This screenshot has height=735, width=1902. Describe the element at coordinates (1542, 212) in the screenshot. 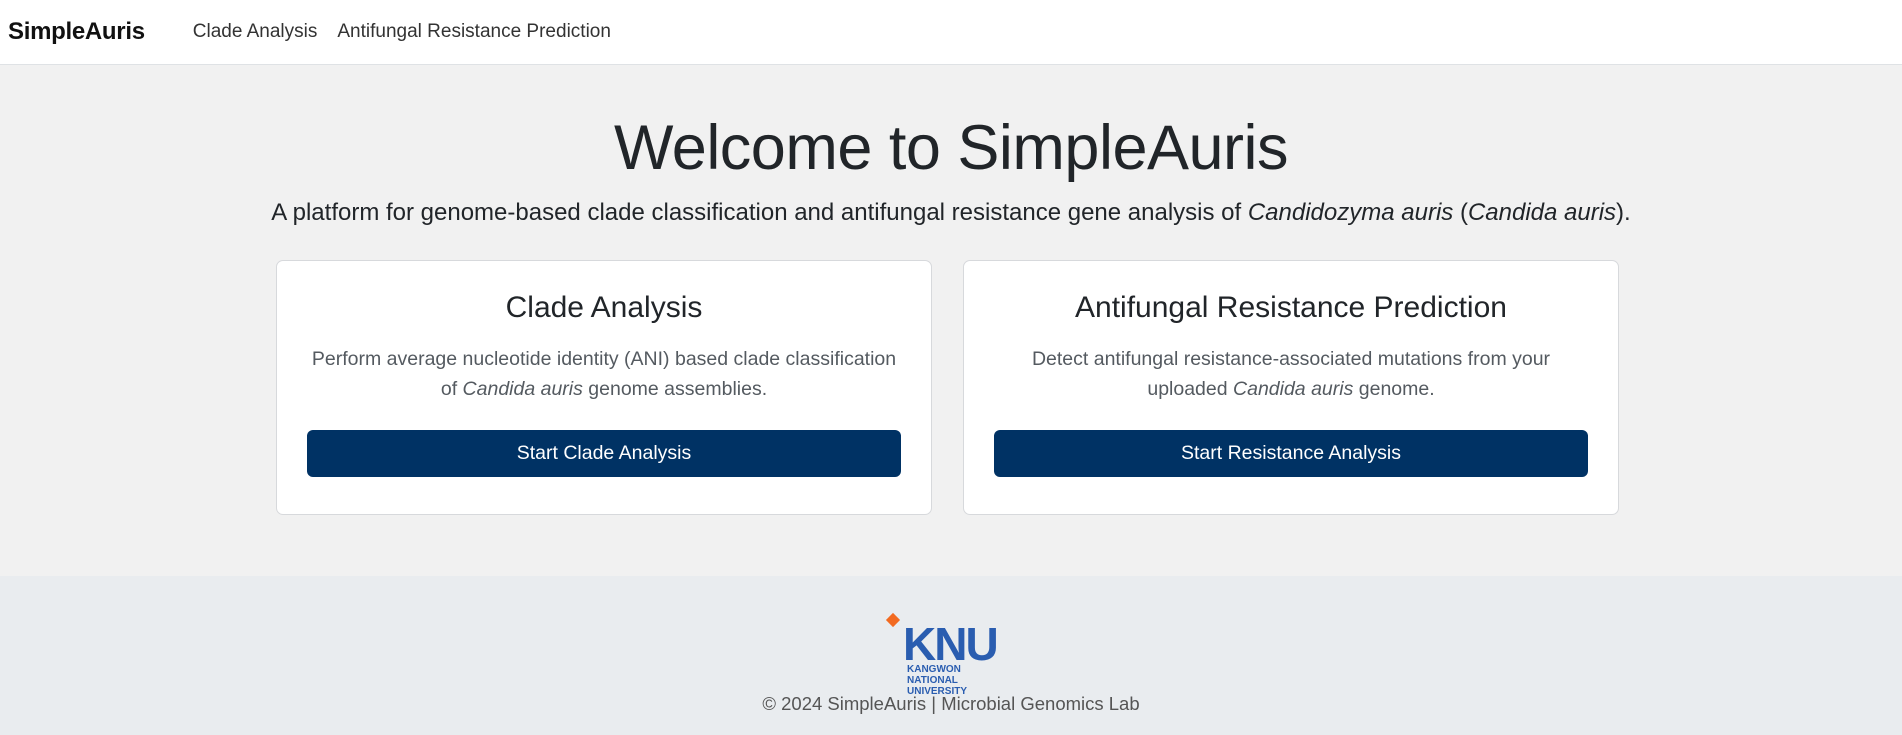

I see `subtitle-synonym: Candida auris` at that location.